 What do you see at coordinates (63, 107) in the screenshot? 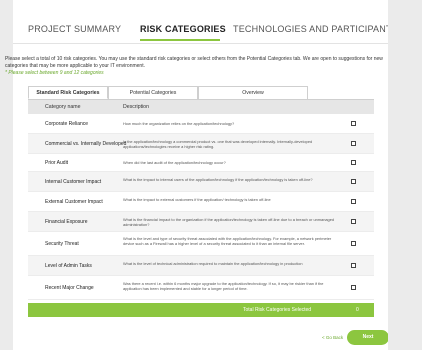
I see `column-header-category-name: Category name` at bounding box center [63, 107].